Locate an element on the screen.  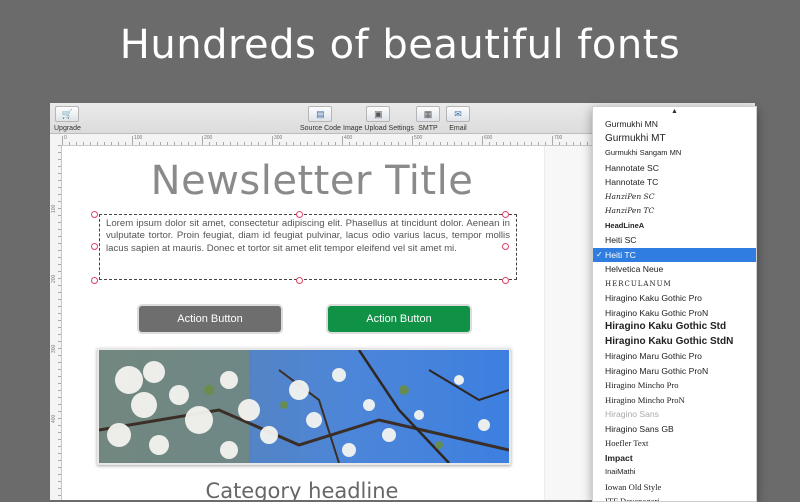
source-code-button: ▤ Source Code is located at coordinates (320, 119).